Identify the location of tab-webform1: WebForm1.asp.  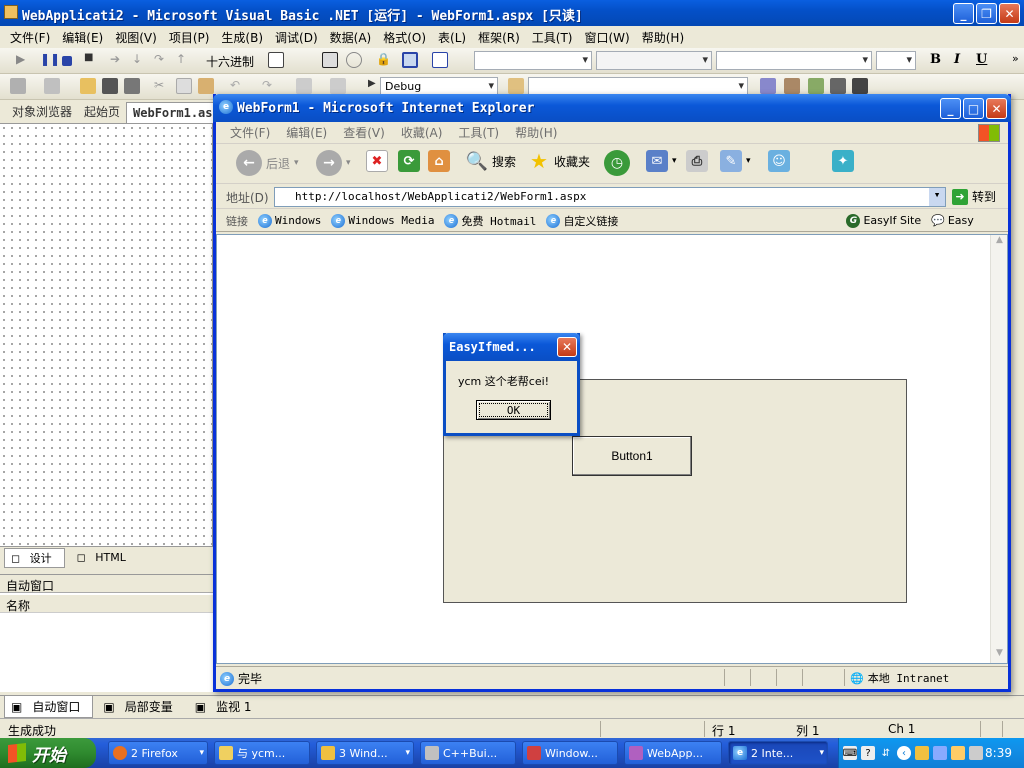
(176, 112).